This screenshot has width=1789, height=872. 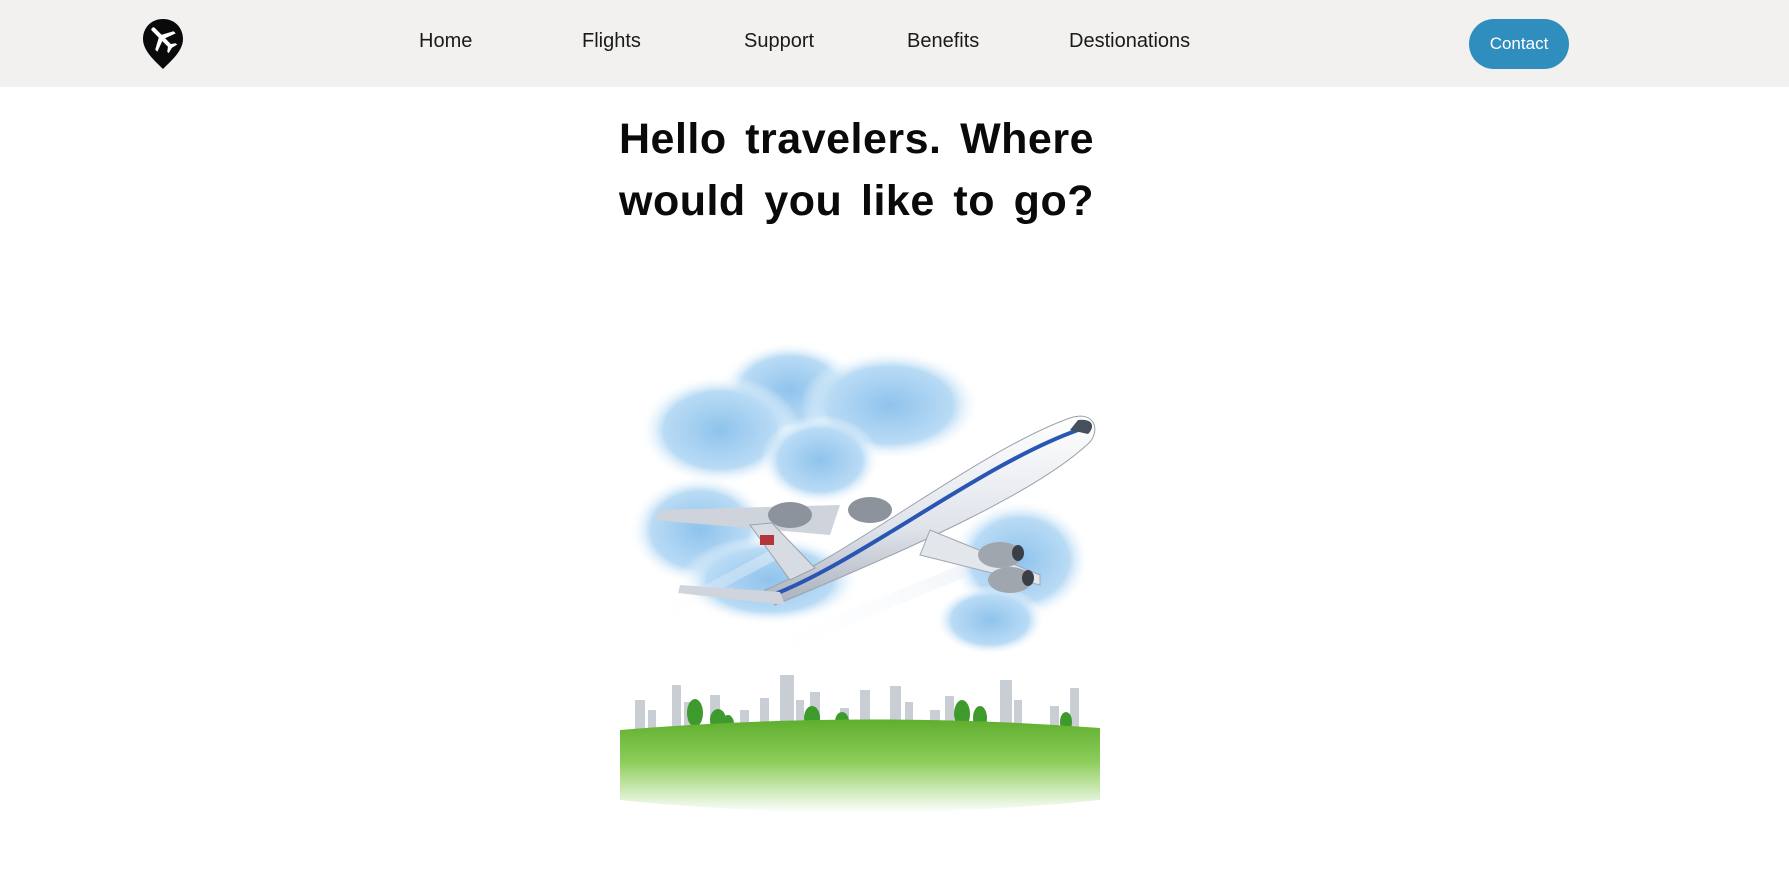 I want to click on nav-link-flights: Flights, so click(x=611, y=41).